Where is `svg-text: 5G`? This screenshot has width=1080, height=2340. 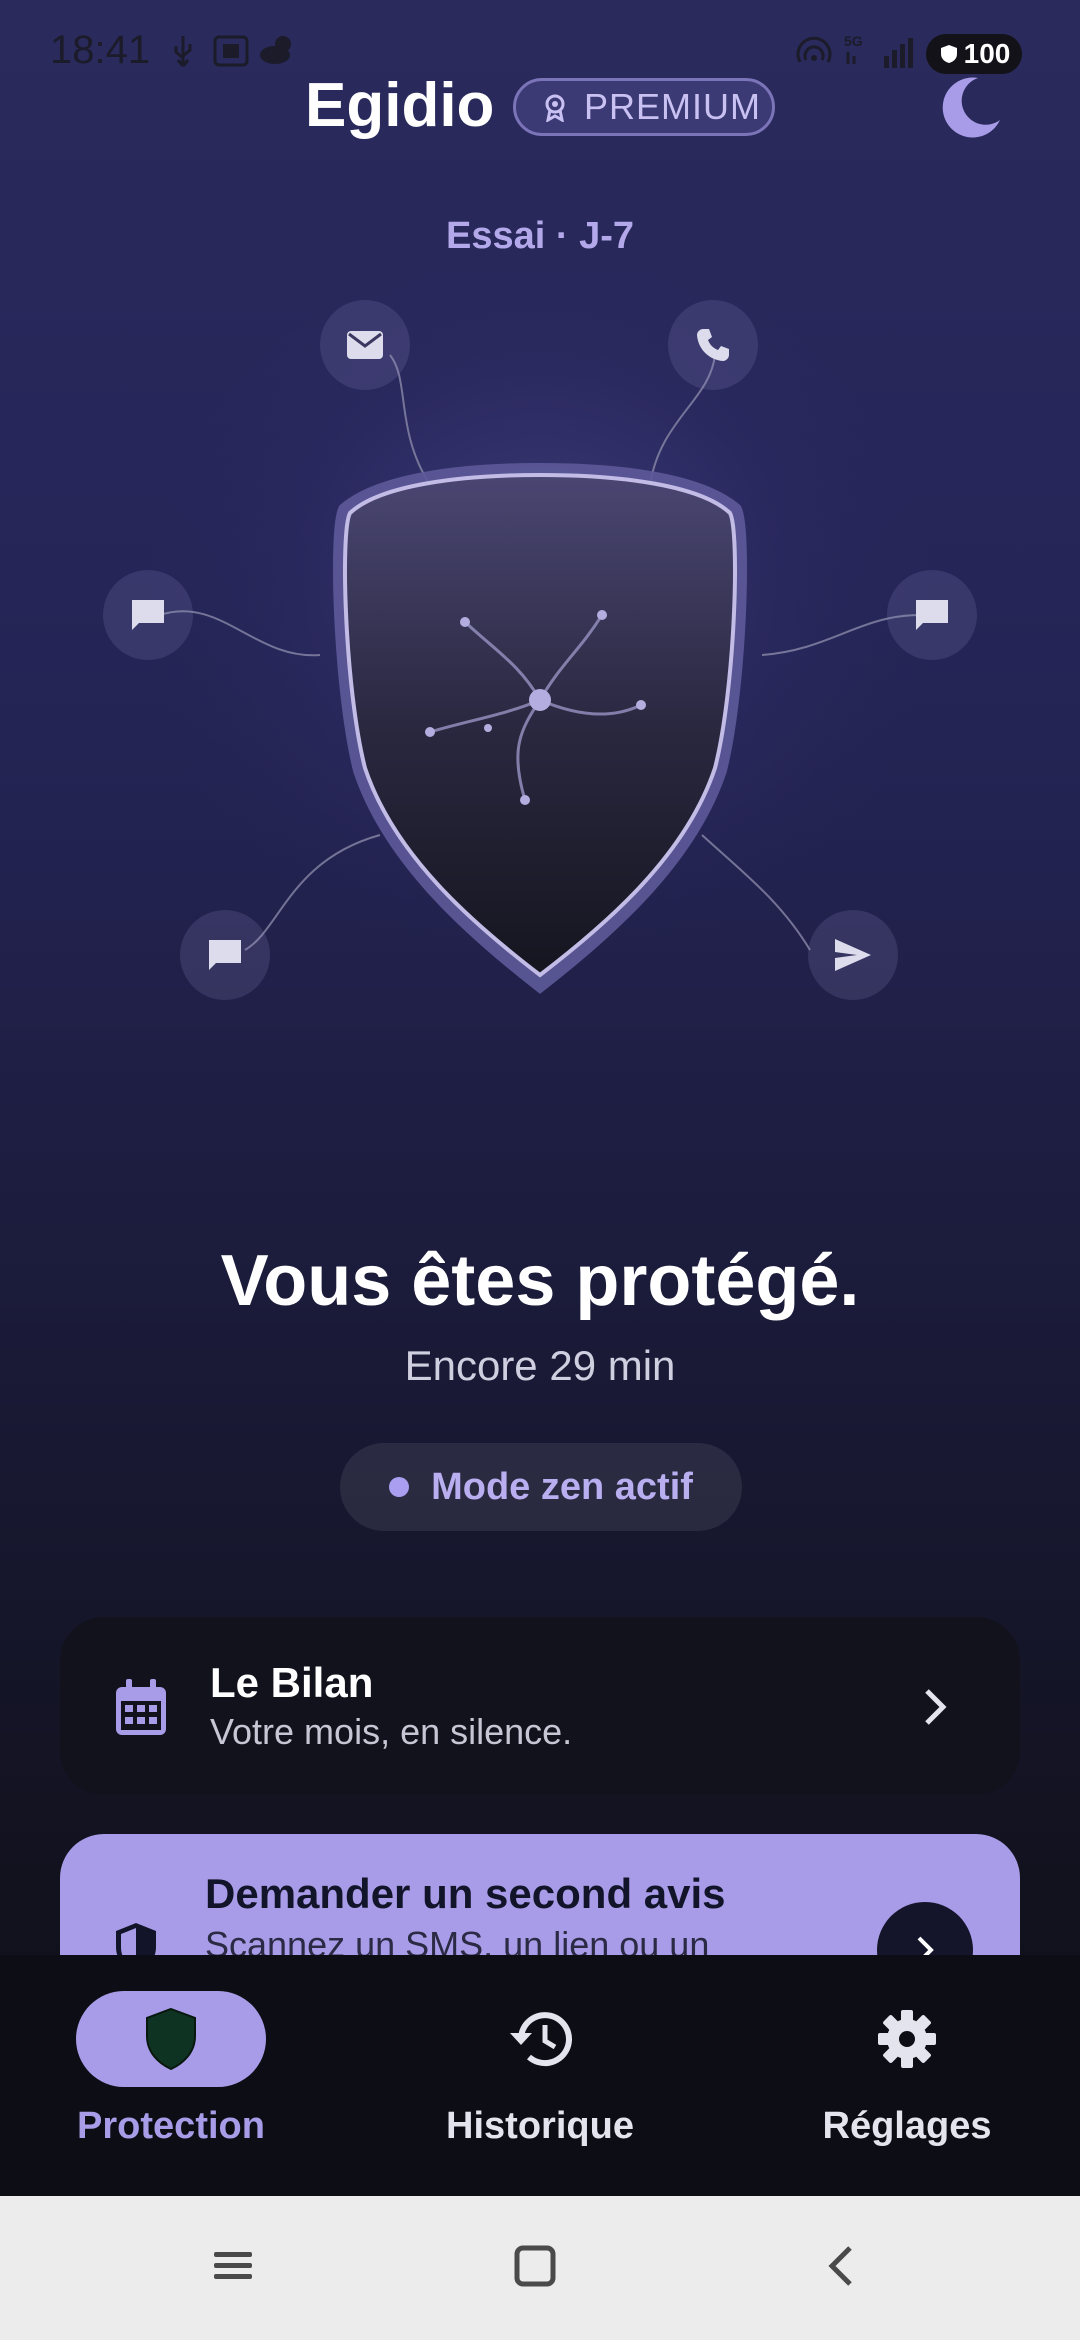 svg-text: 5G is located at coordinates (853, 41).